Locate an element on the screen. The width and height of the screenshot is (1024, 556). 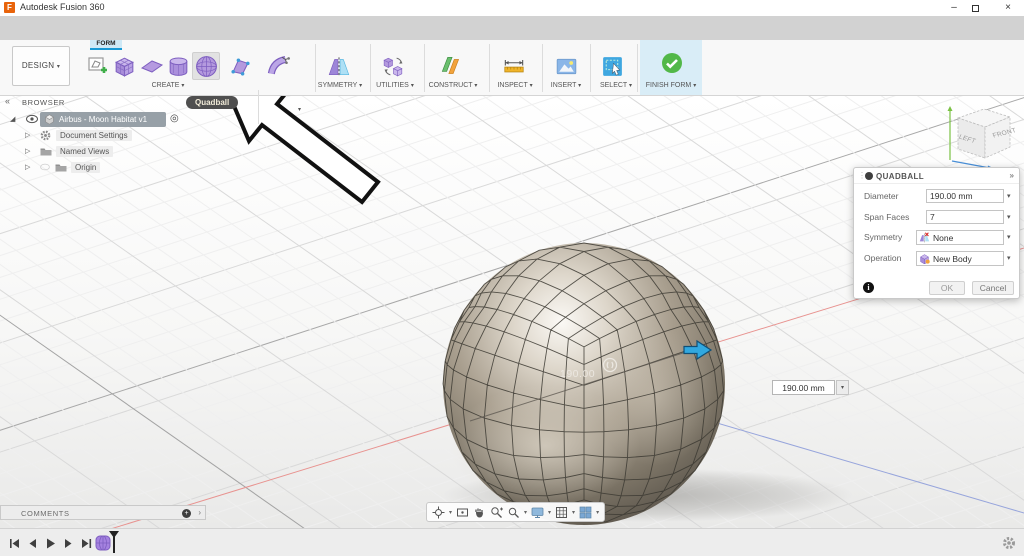
doc-settings-expand-icon: ▷ is located at coordinates (27, 135).